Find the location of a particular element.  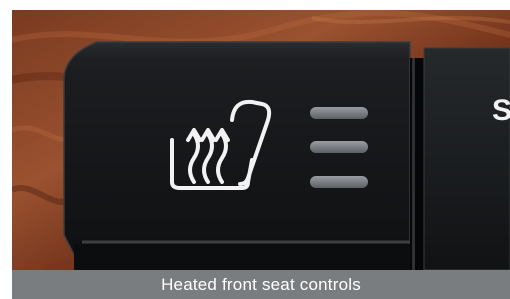

caption-text: Heated front seat controls is located at coordinates (261, 284).